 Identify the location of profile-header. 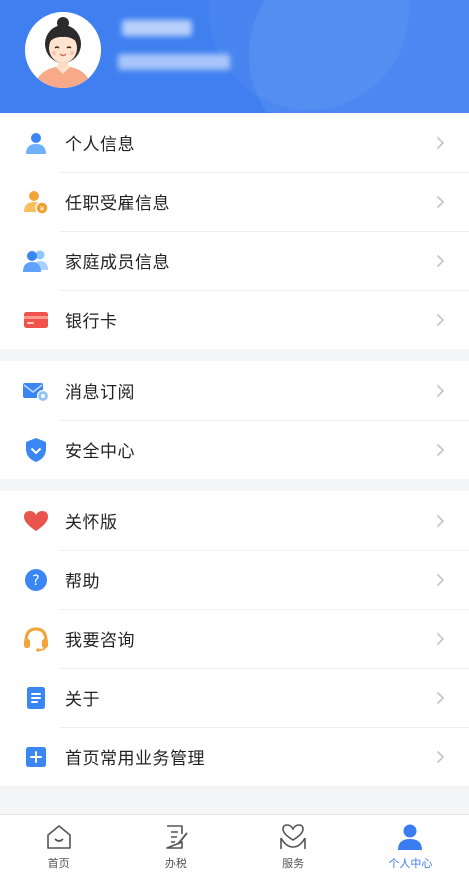
(234, 56).